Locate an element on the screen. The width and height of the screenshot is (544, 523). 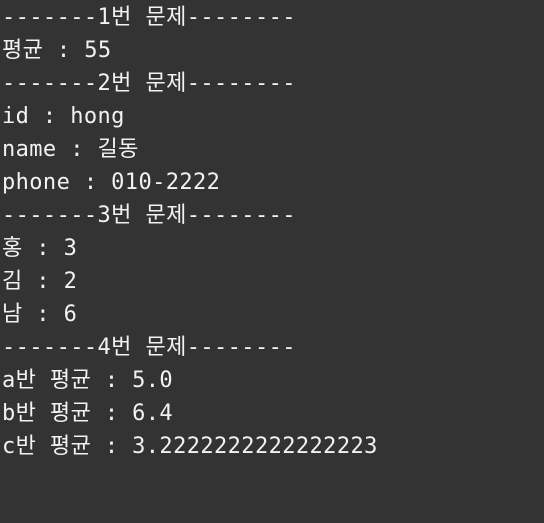
average-output-line: 평균 : 55 is located at coordinates (57, 50).